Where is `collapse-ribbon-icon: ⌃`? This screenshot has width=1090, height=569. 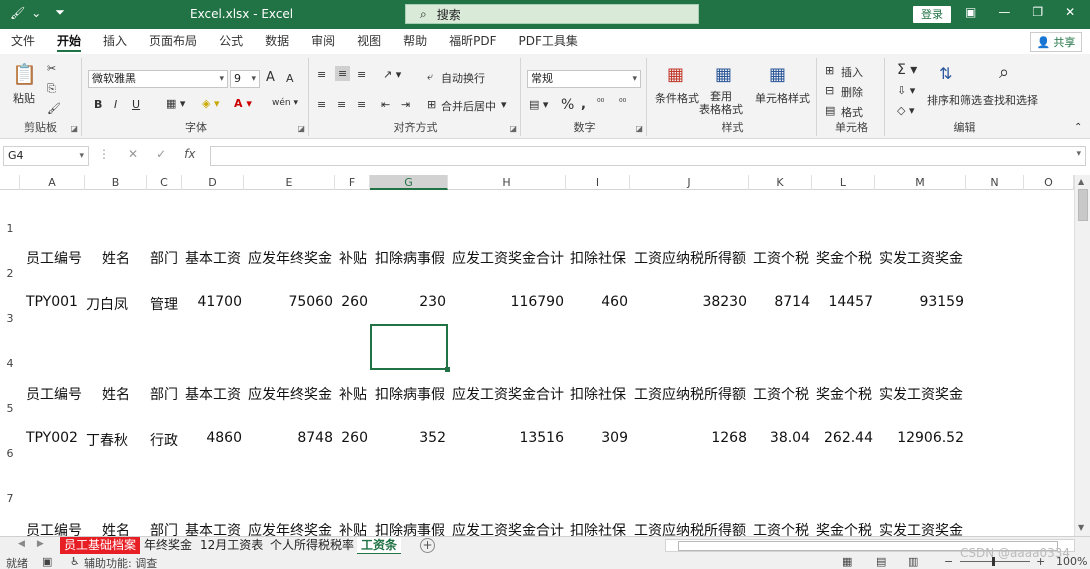
collapse-ribbon-icon: ⌃ is located at coordinates (1078, 127).